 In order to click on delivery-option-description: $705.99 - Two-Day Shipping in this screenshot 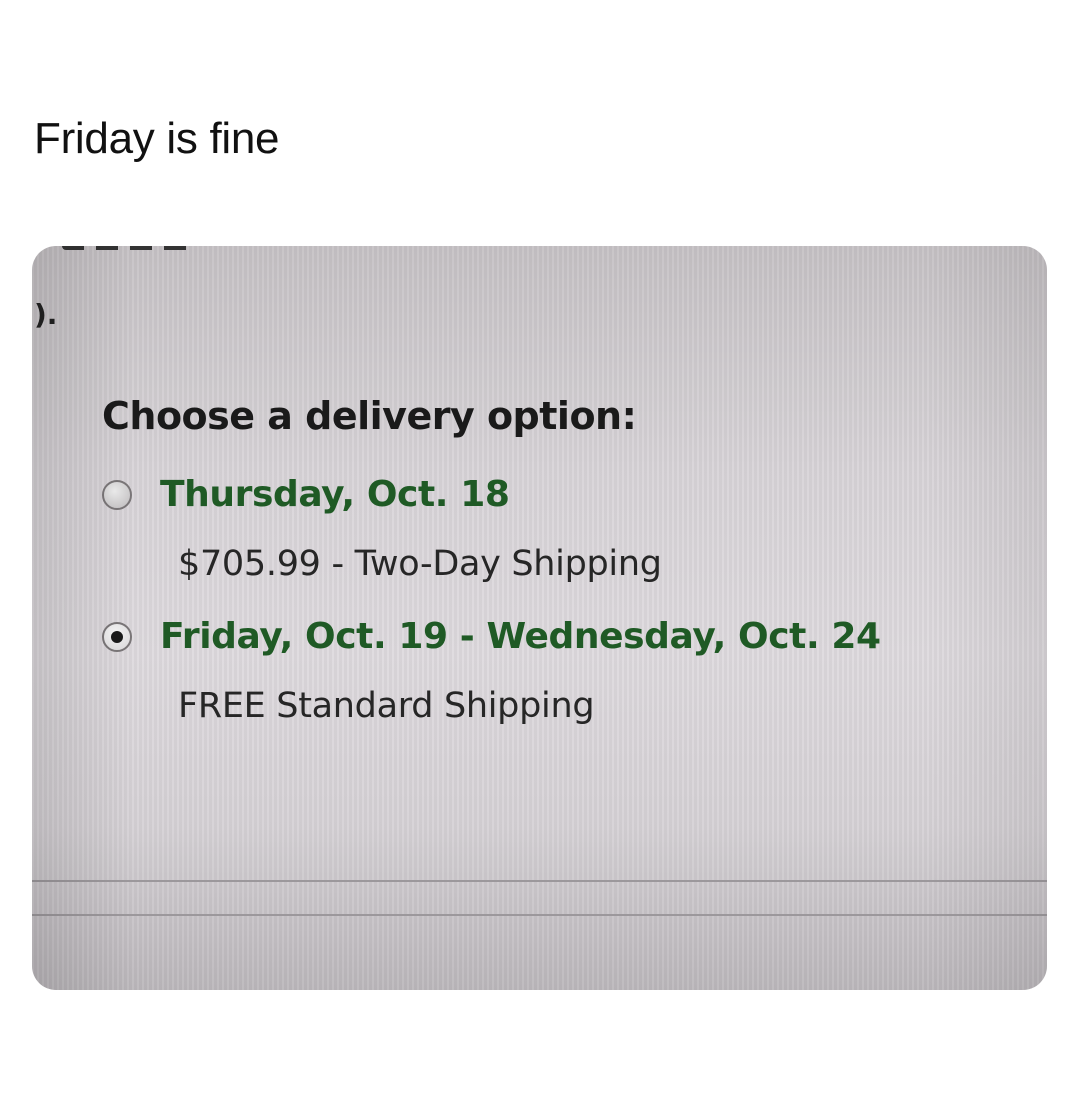, I will do `click(420, 564)`.